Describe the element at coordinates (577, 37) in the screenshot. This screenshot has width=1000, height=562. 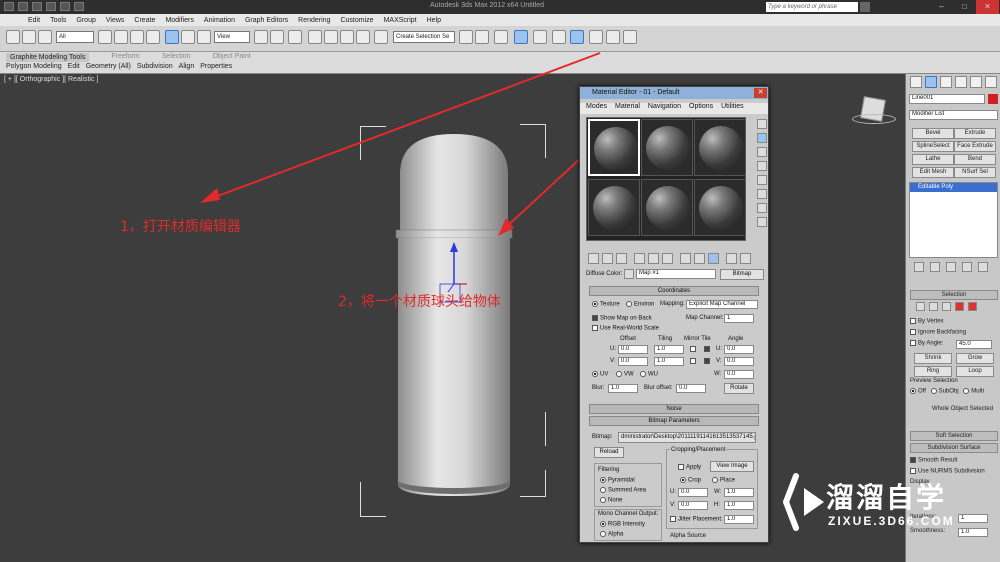
I see `material-editor-icon` at that location.